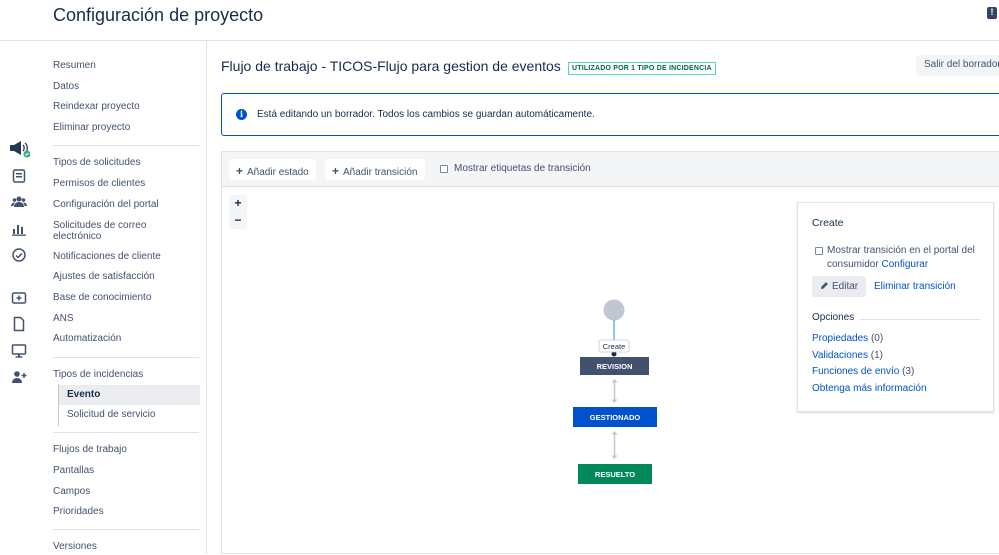  I want to click on options-divider, so click(920, 319).